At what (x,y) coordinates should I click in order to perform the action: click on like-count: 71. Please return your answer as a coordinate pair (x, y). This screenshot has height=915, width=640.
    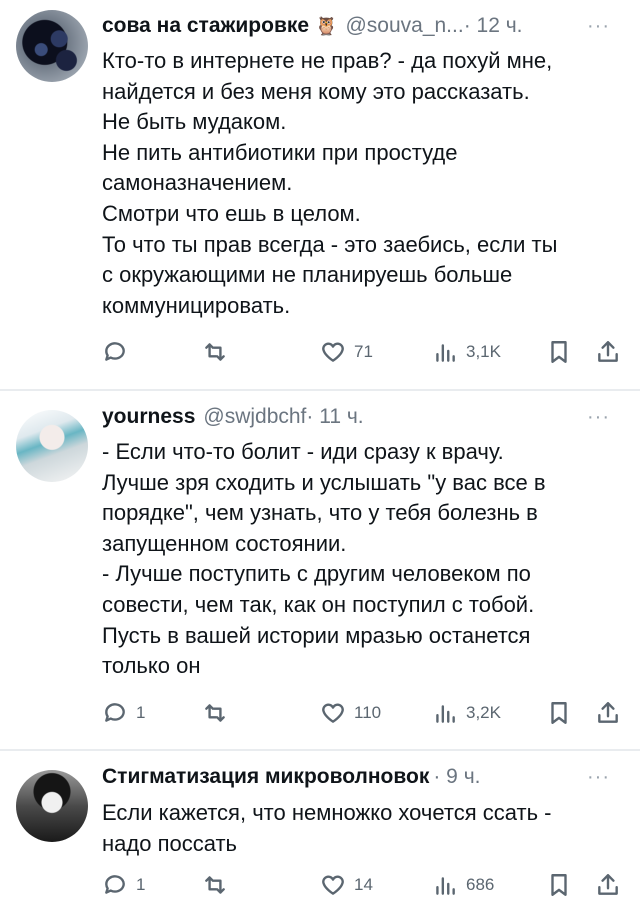
    Looking at the image, I should click on (363, 351).